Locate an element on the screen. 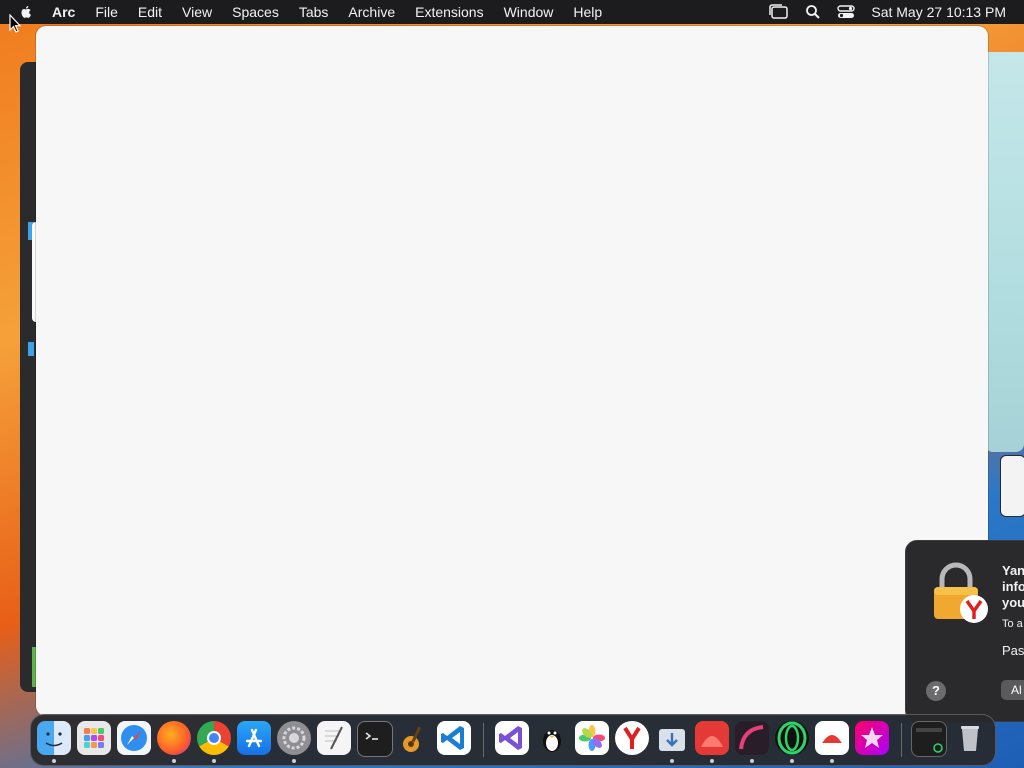 This screenshot has height=768, width=1024. trash-icon is located at coordinates (970, 738).